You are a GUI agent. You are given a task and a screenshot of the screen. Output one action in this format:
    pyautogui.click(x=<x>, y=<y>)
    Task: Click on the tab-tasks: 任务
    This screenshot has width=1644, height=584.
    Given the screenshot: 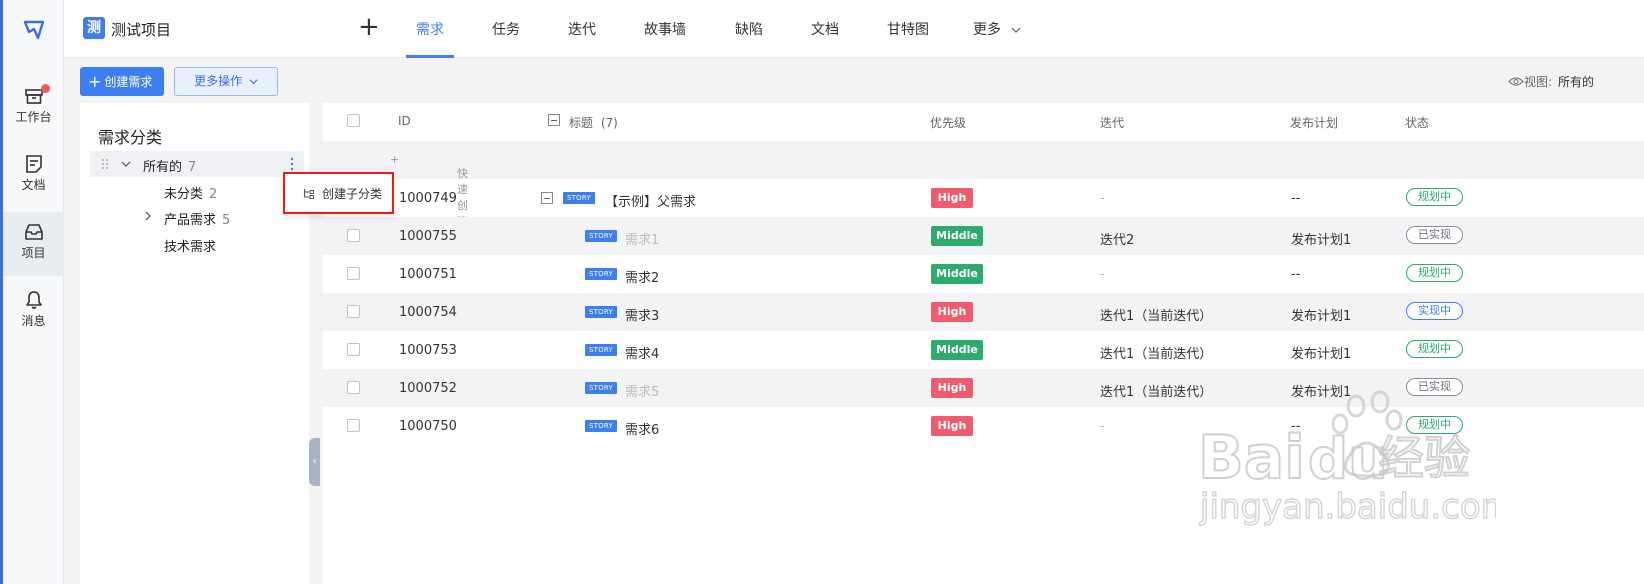 What is the action you would take?
    pyautogui.click(x=506, y=29)
    